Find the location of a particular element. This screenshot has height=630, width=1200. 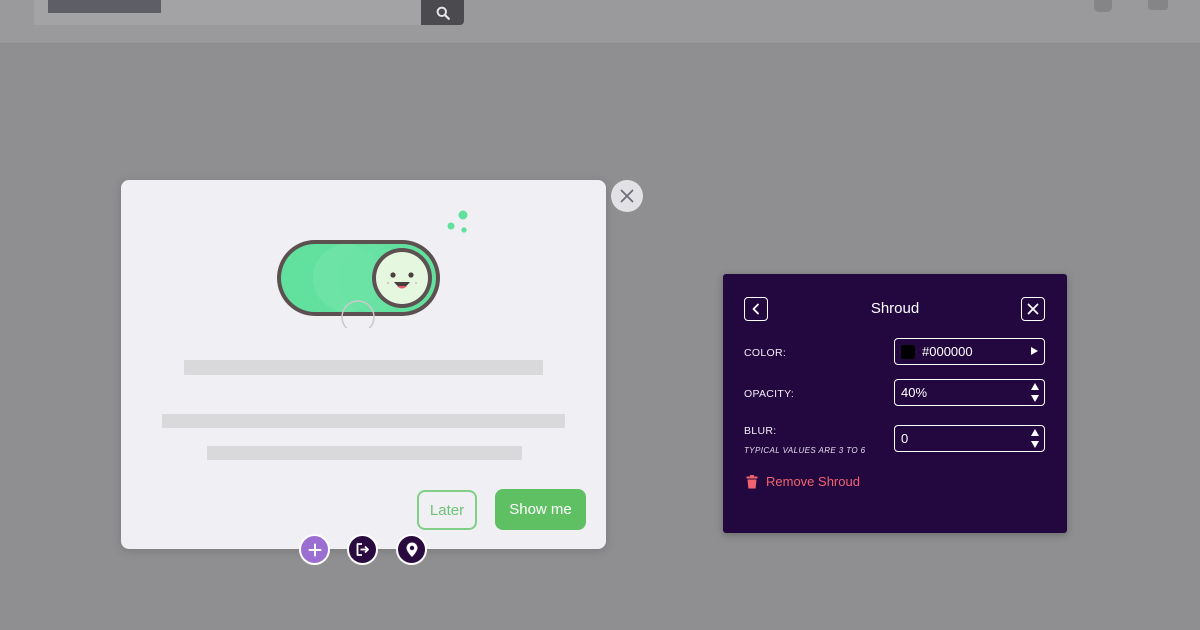

location-step-button is located at coordinates (411, 549).